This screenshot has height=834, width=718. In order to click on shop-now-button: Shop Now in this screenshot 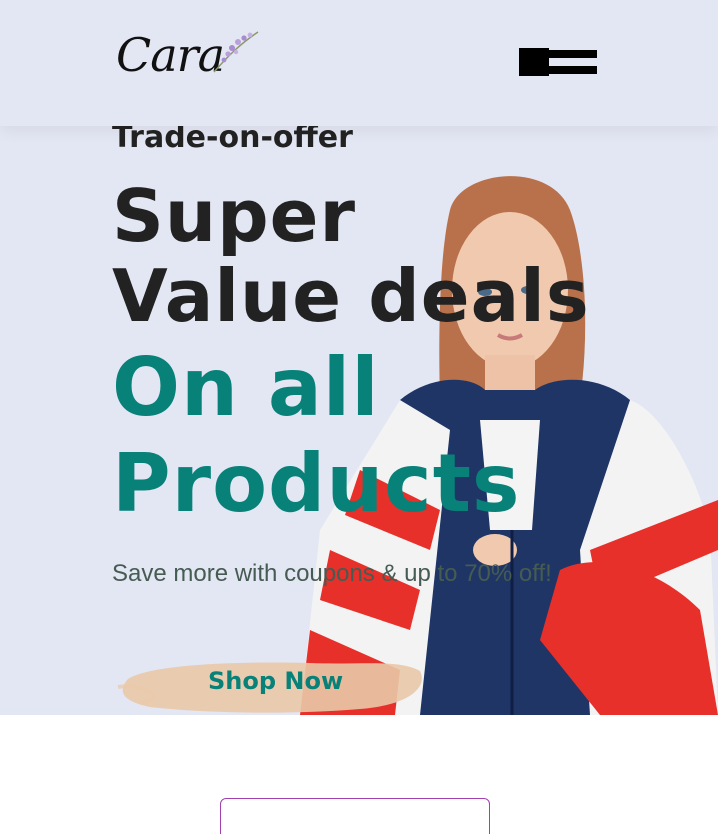, I will do `click(270, 682)`.